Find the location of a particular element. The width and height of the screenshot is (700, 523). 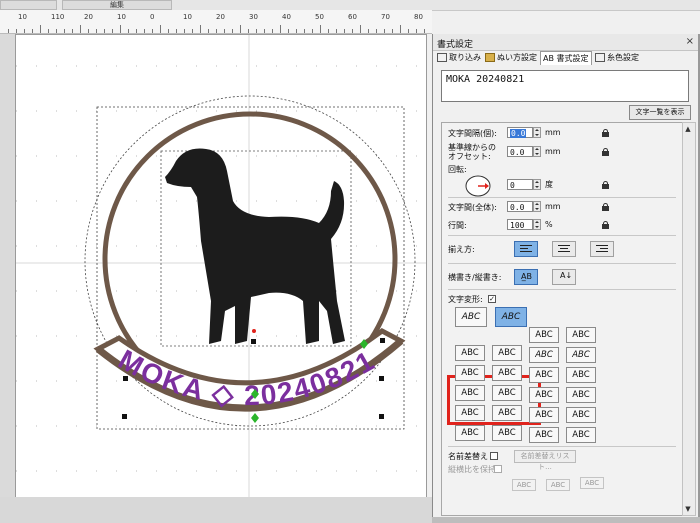

rotation-dial is located at coordinates (478, 186).